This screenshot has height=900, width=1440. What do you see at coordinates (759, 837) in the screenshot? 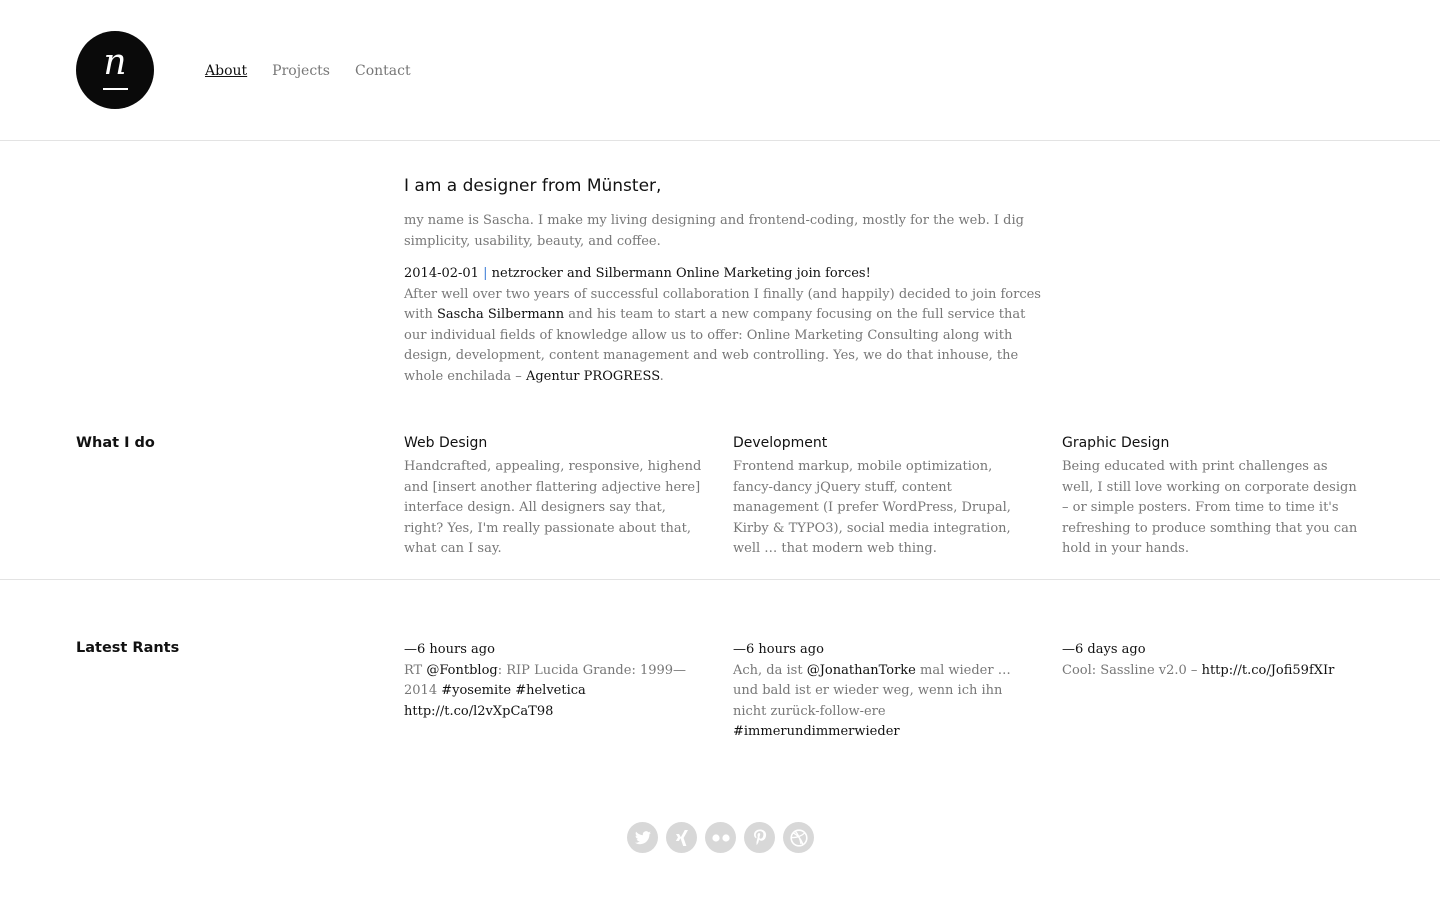
I see `pinterest-icon` at bounding box center [759, 837].